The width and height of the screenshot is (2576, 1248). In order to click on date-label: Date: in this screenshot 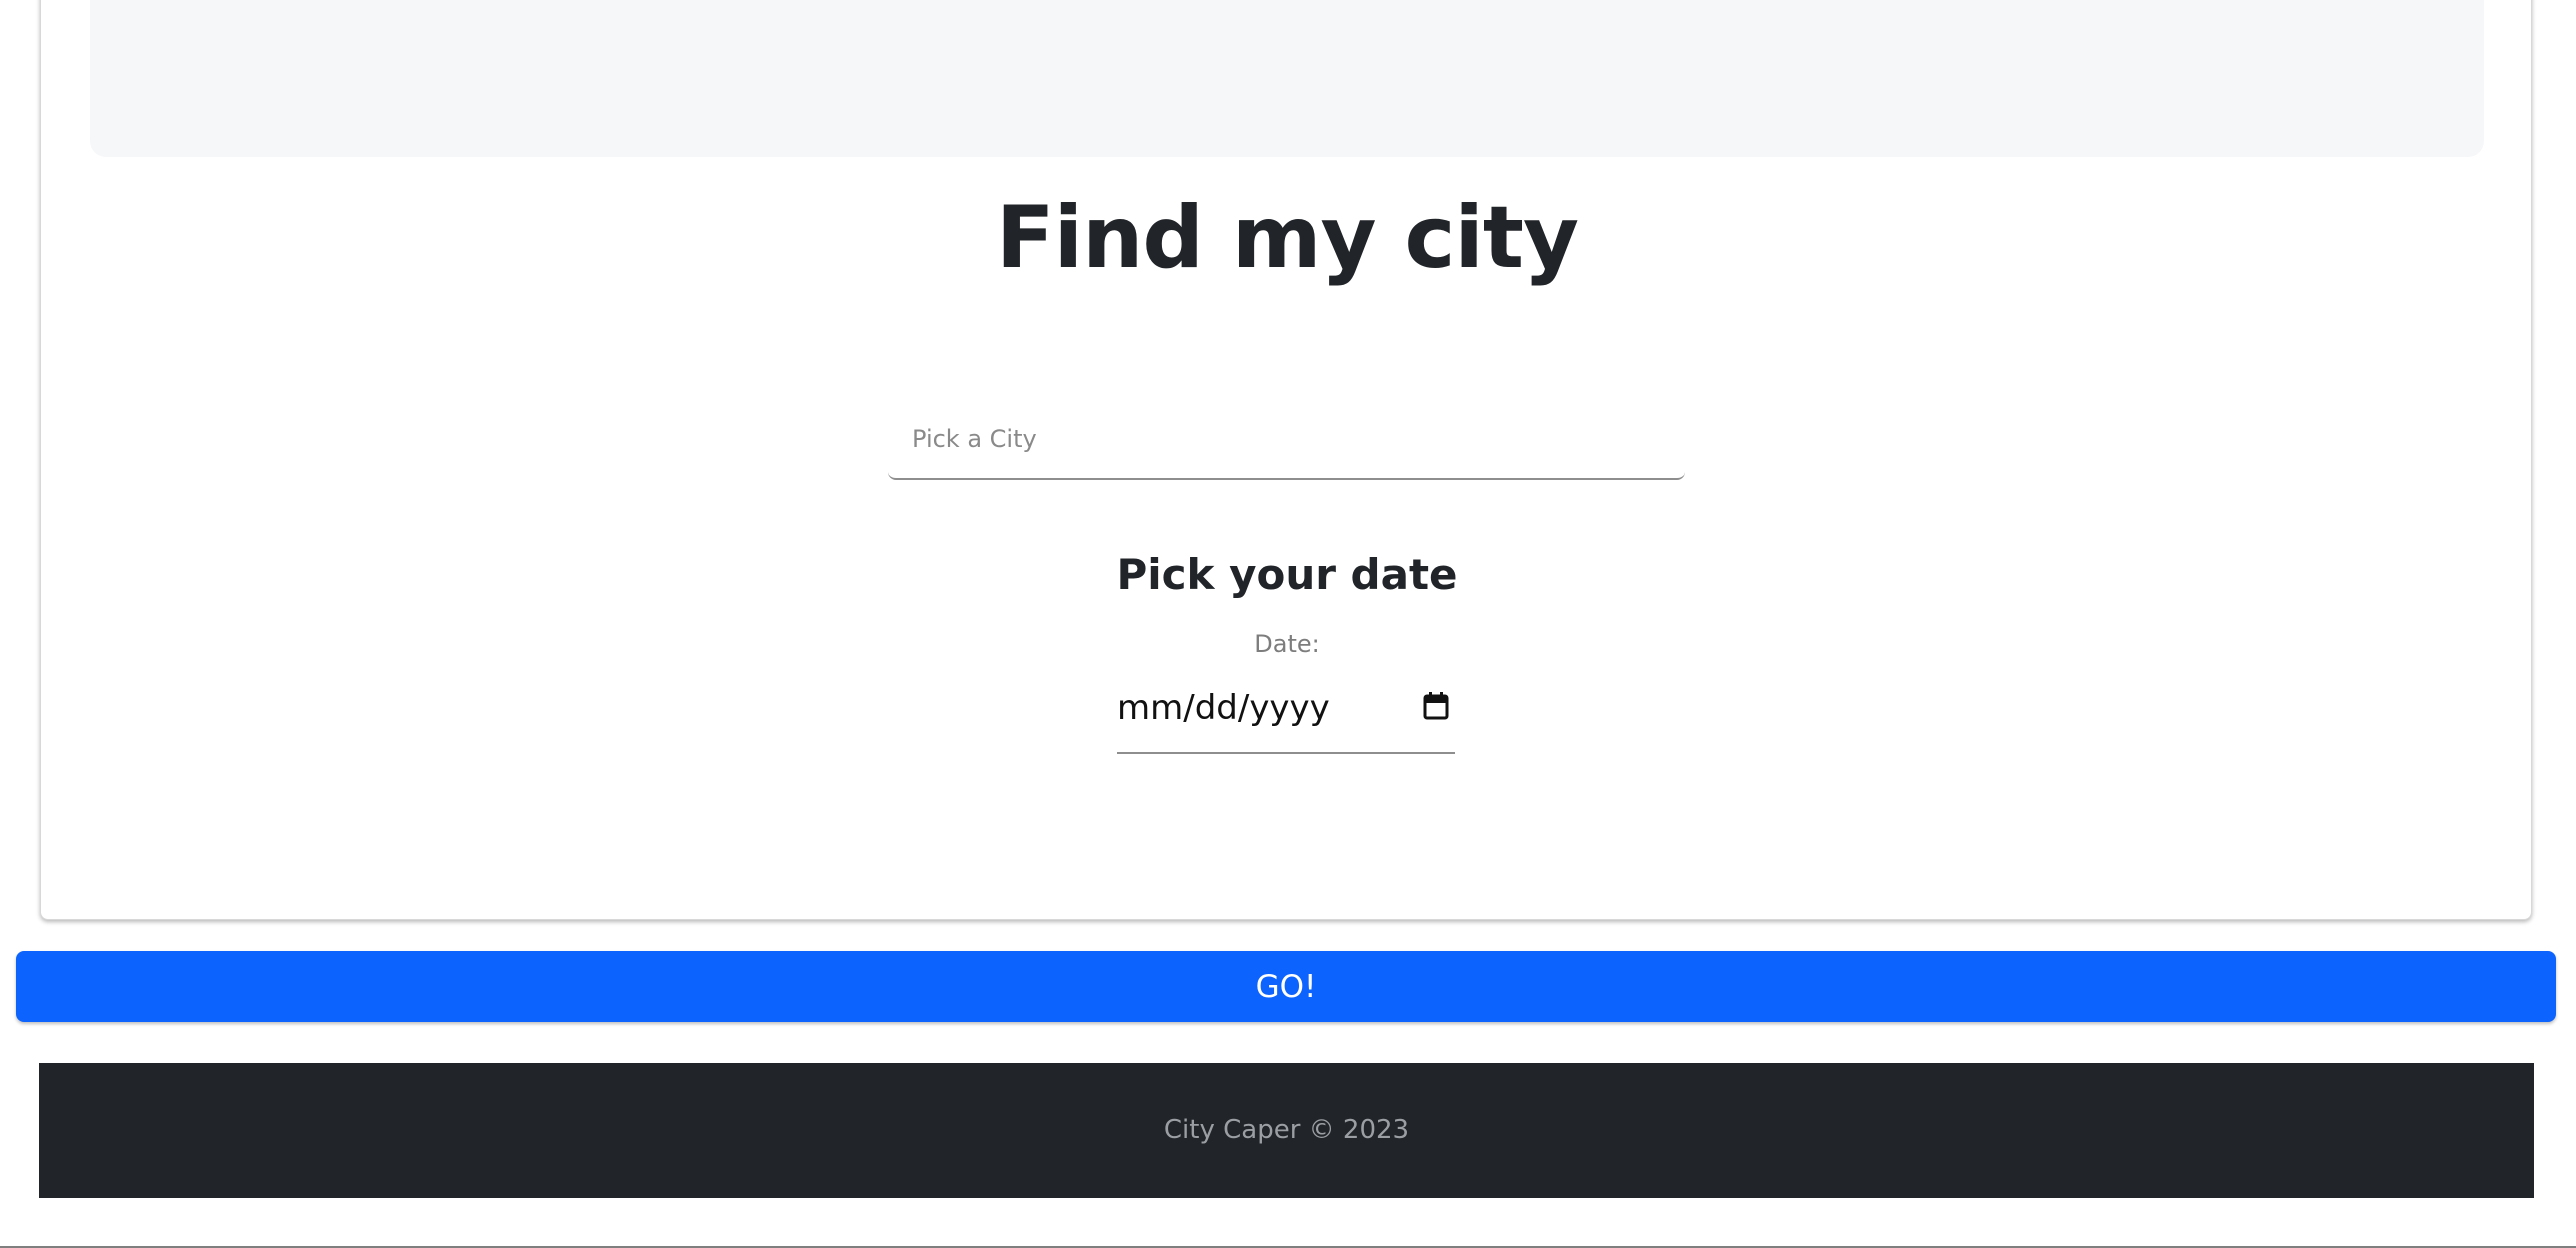, I will do `click(1287, 644)`.